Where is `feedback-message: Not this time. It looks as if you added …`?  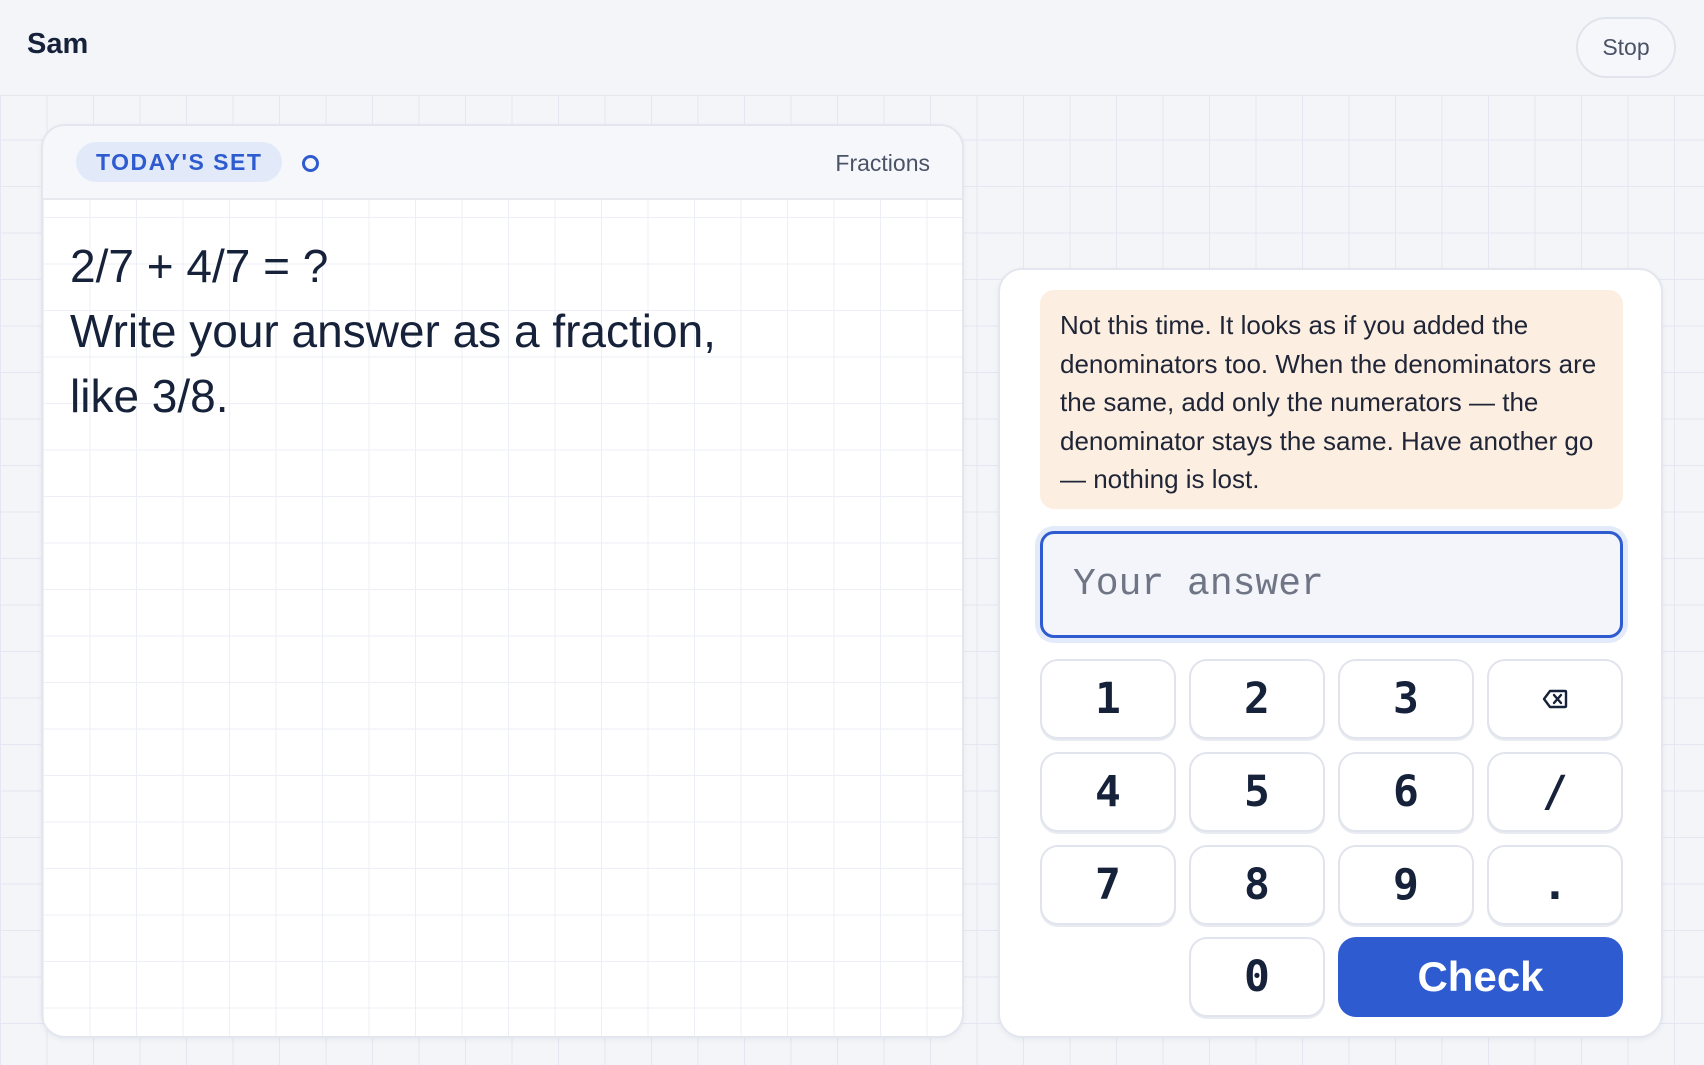 feedback-message: Not this time. It looks as if you added … is located at coordinates (1331, 399).